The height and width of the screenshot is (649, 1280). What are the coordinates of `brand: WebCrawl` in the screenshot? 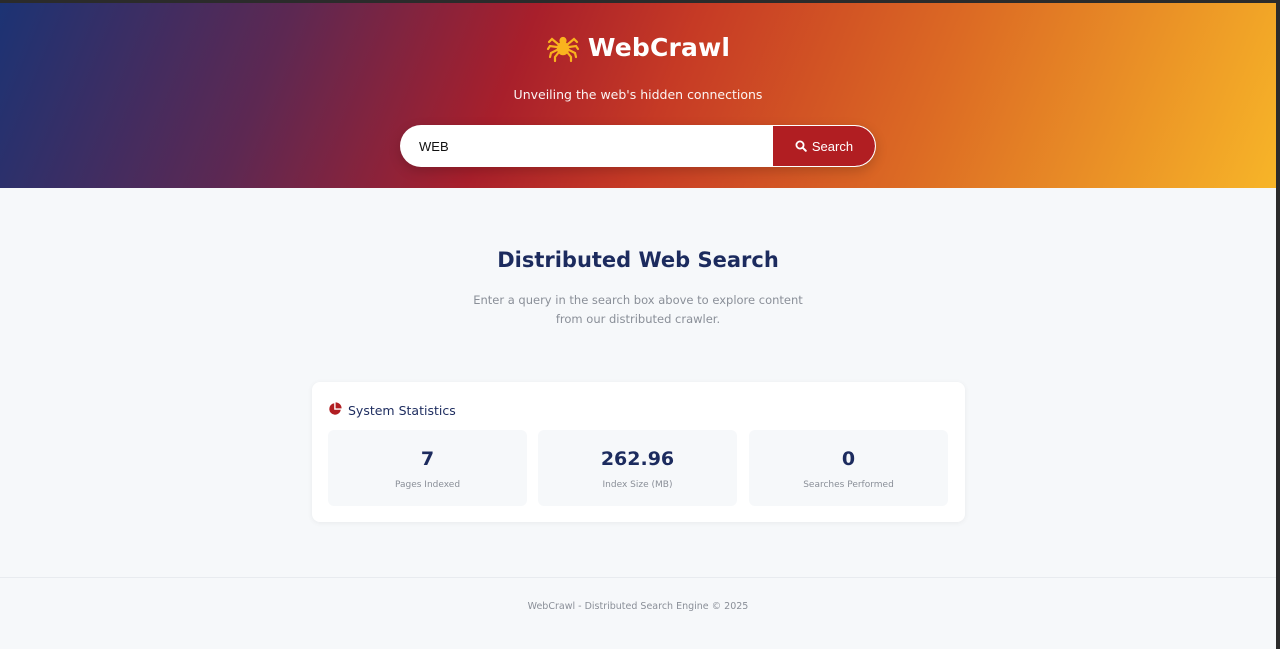 It's located at (638, 47).